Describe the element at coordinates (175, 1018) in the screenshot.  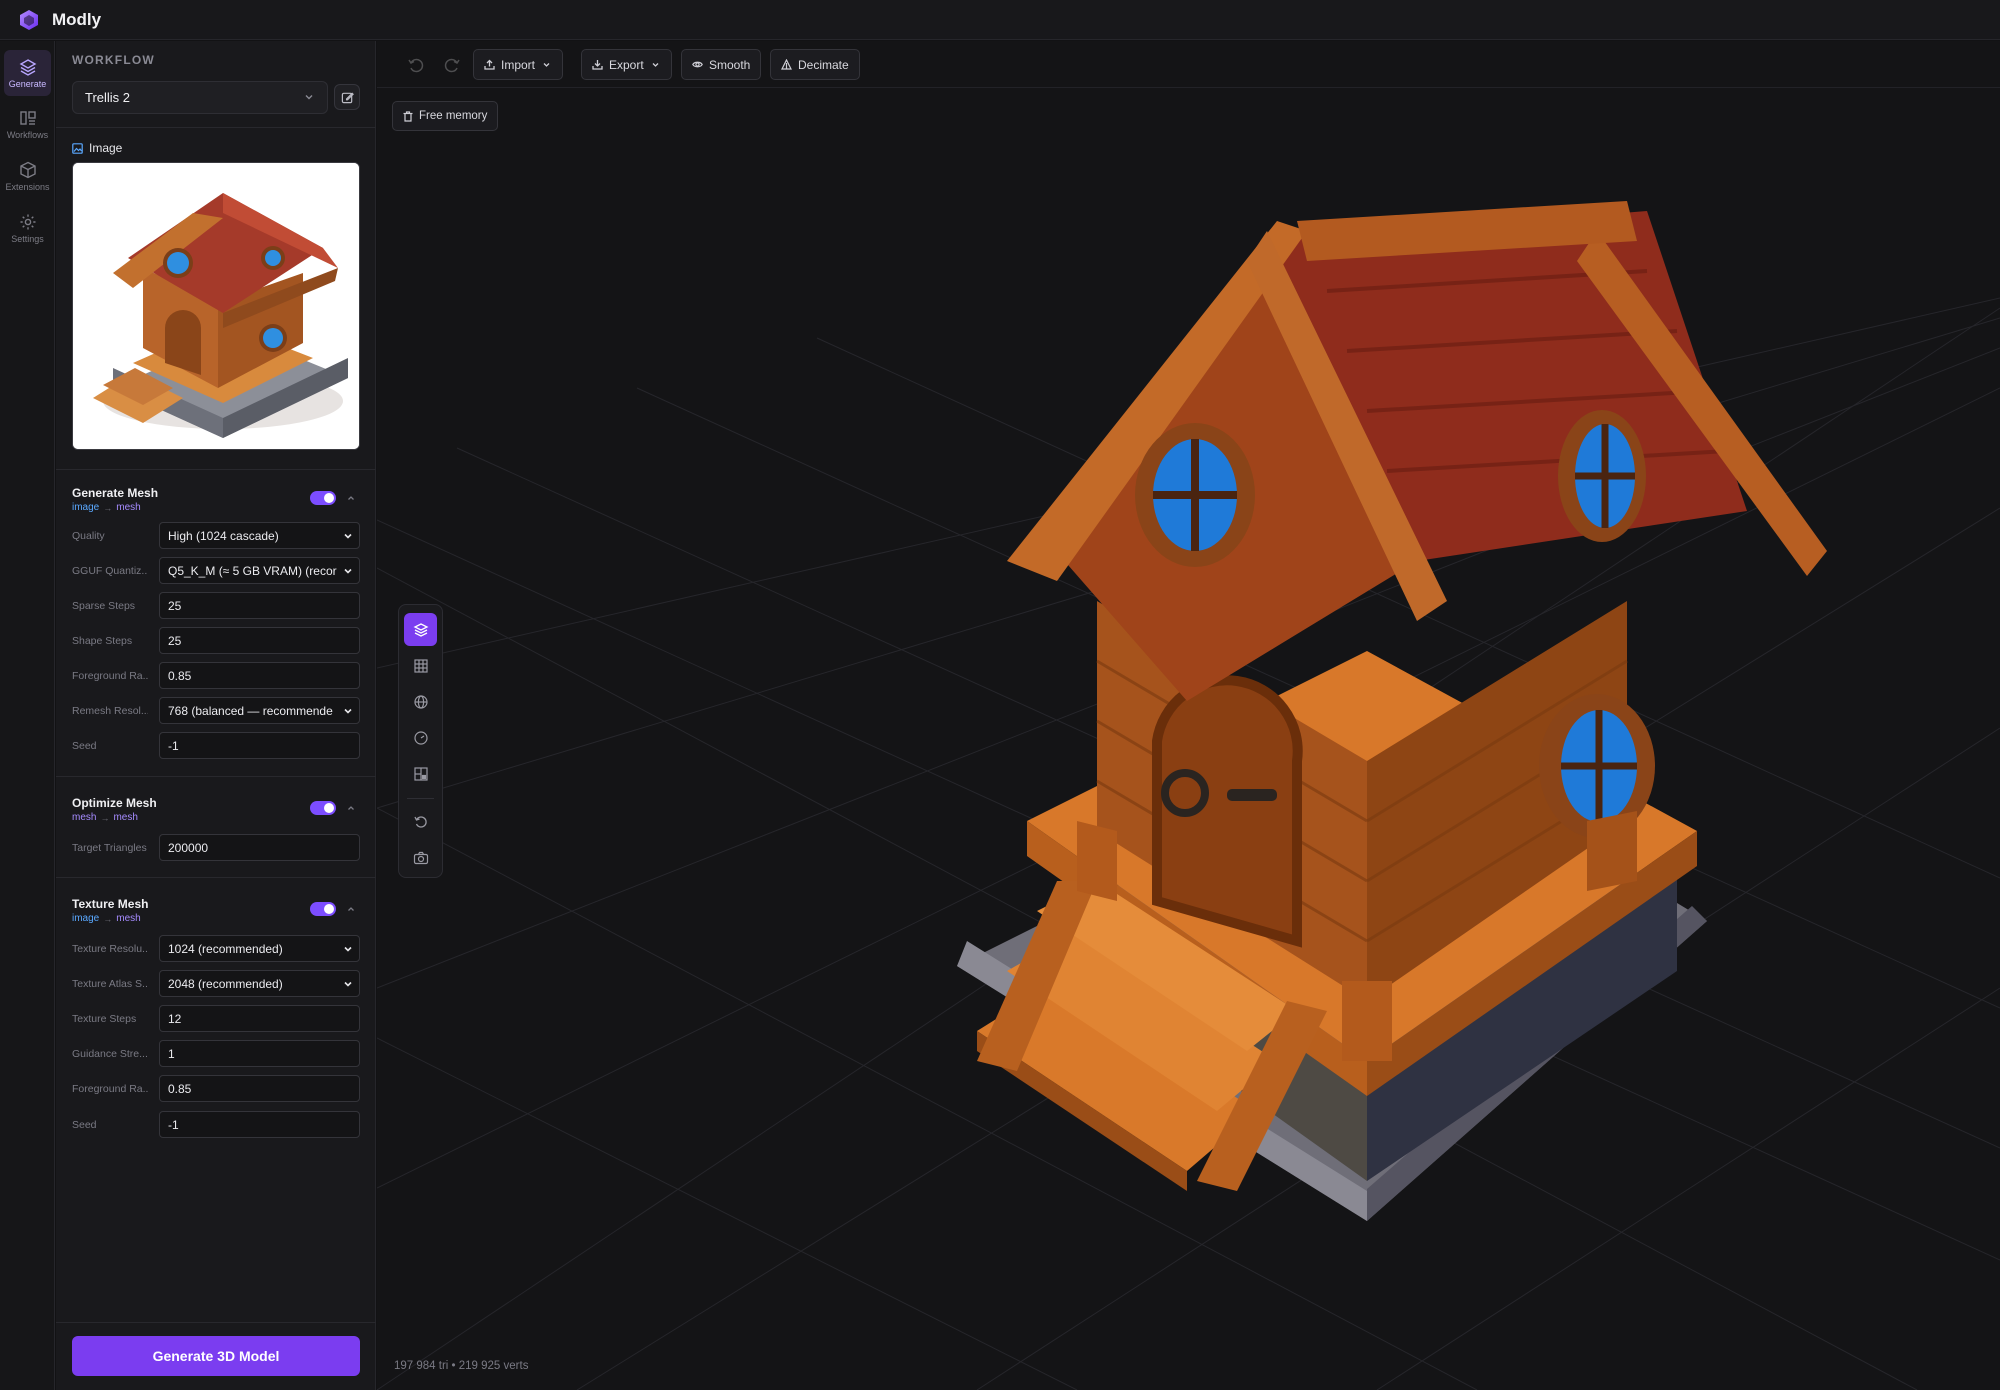
I see `field-value: 12` at that location.